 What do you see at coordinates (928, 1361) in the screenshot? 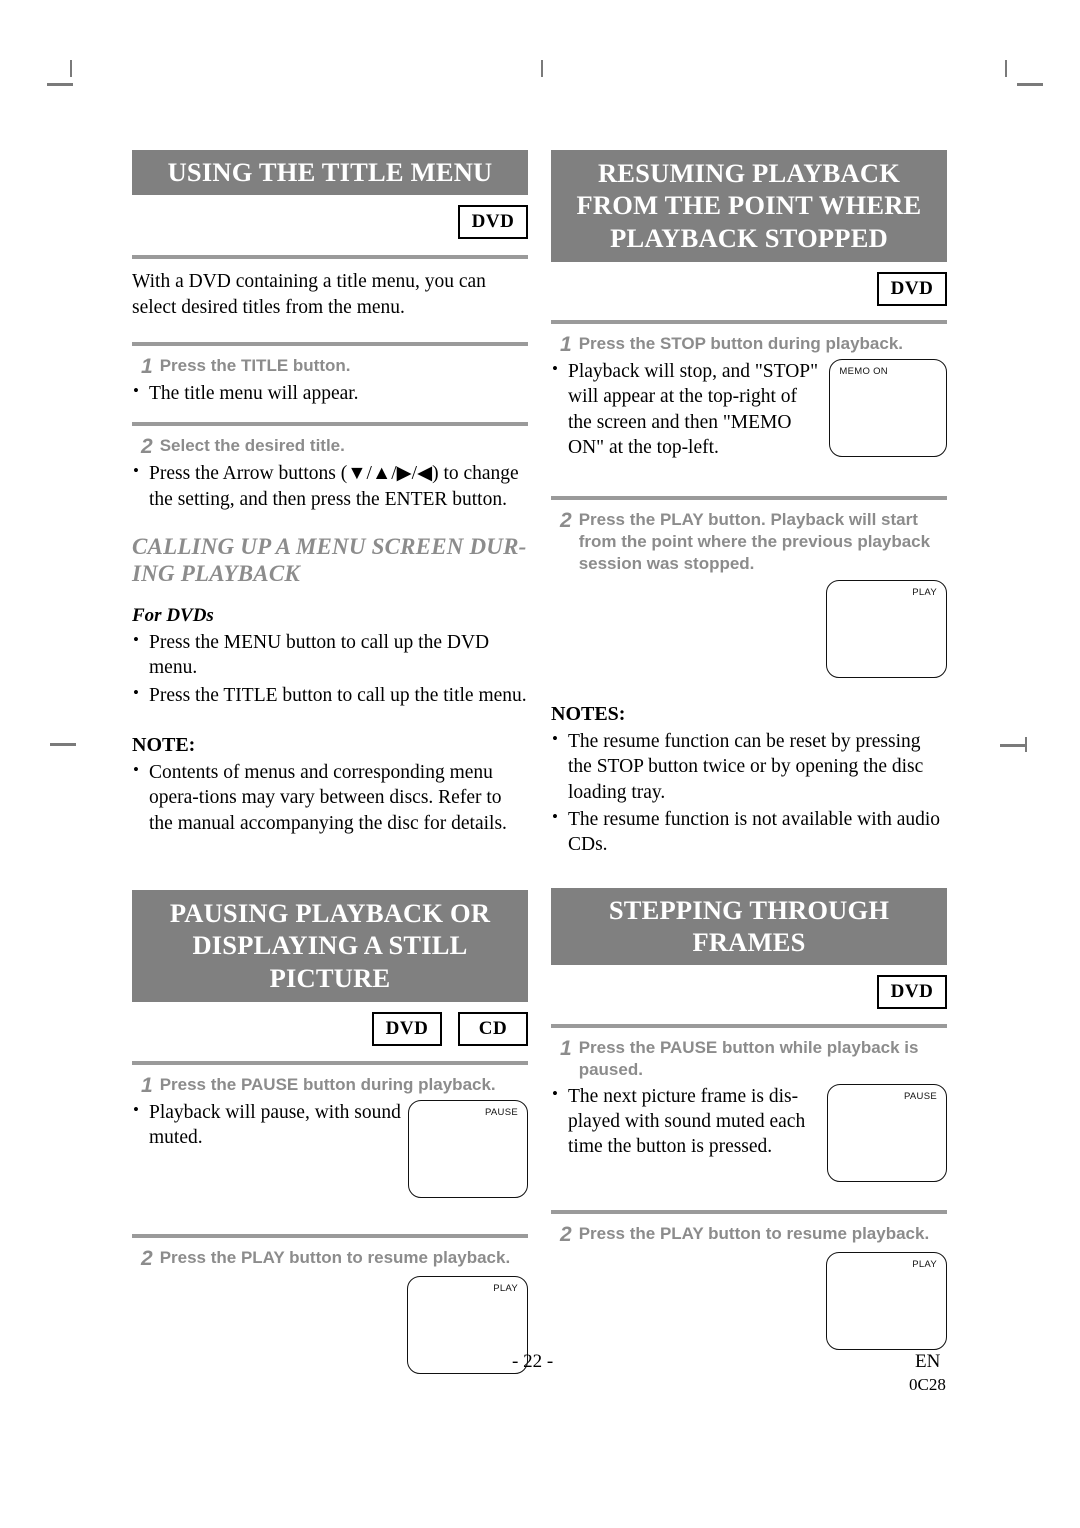
I see `language-code: EN` at bounding box center [928, 1361].